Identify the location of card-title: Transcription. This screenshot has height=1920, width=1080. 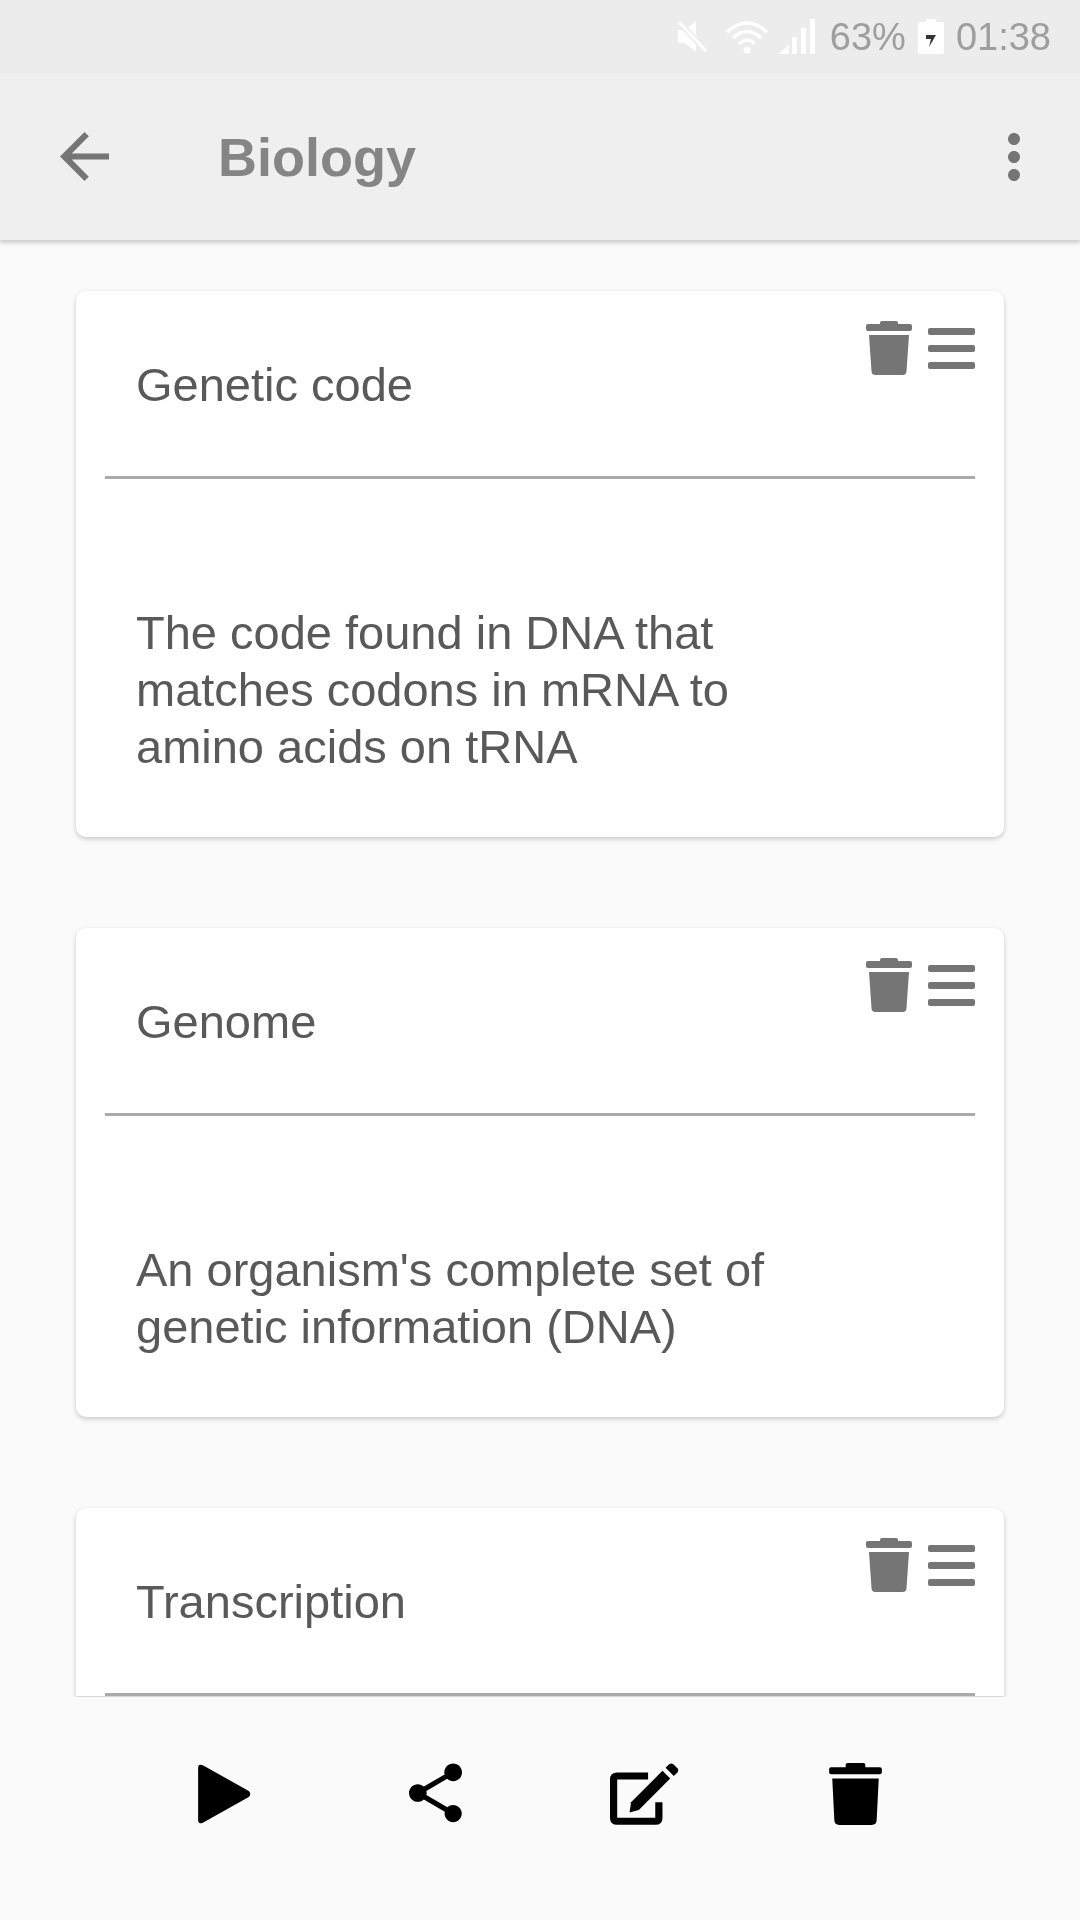
(271, 1601).